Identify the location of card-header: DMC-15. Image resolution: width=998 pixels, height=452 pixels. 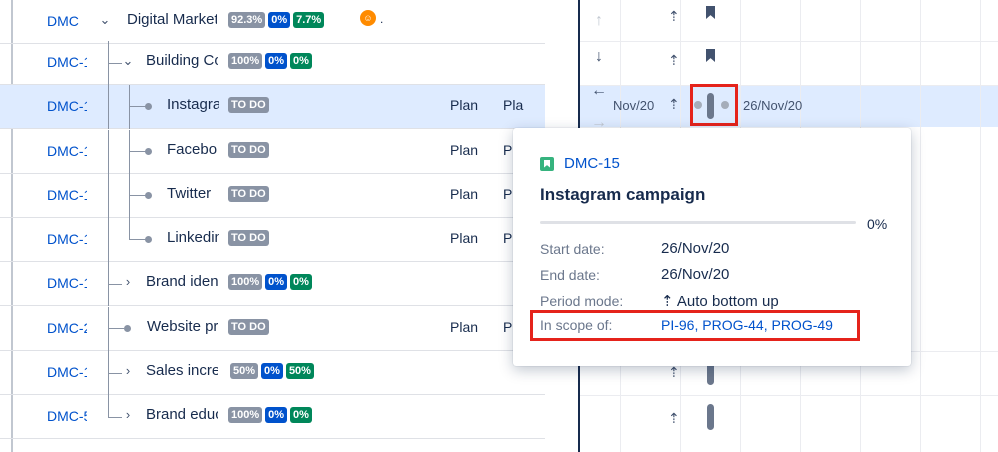
(580, 163).